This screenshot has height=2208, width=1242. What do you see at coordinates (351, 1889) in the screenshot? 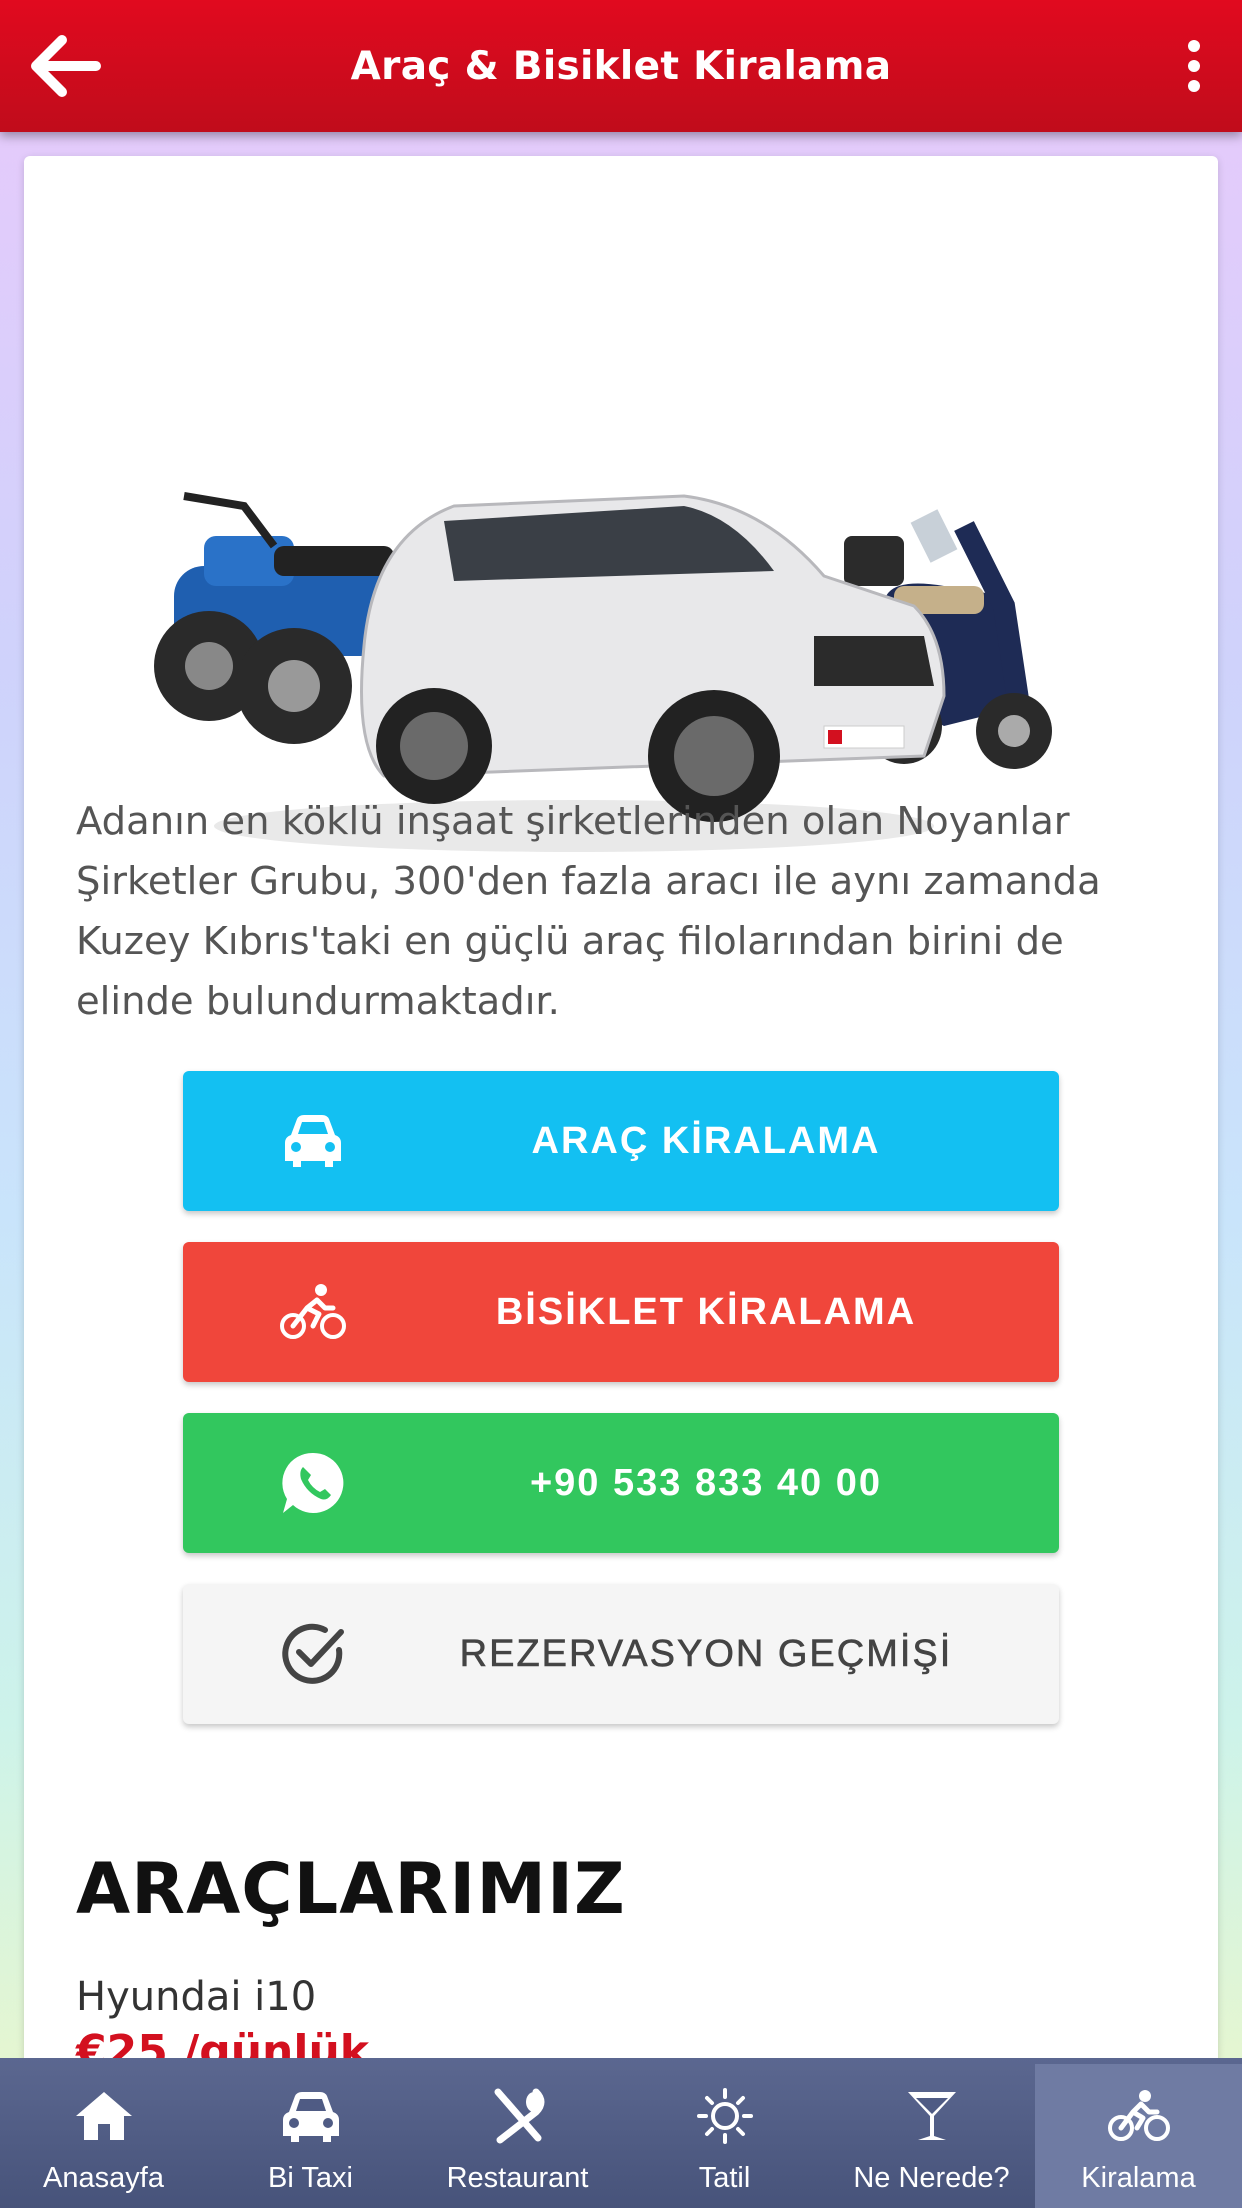
I see `vehicles-section-title: ARAÇLARIMIZ` at bounding box center [351, 1889].